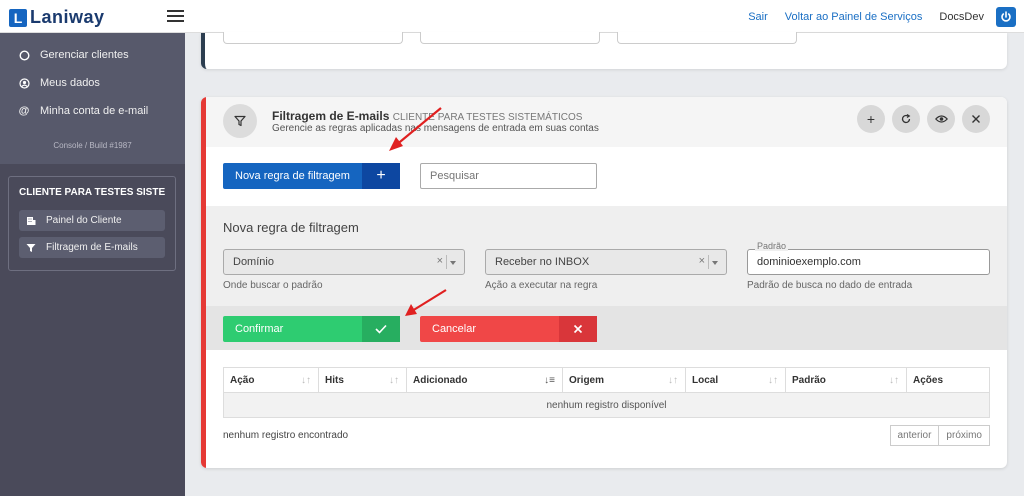 This screenshot has height=496, width=1024. What do you see at coordinates (334, 380) in the screenshot?
I see `column-label: Hits` at bounding box center [334, 380].